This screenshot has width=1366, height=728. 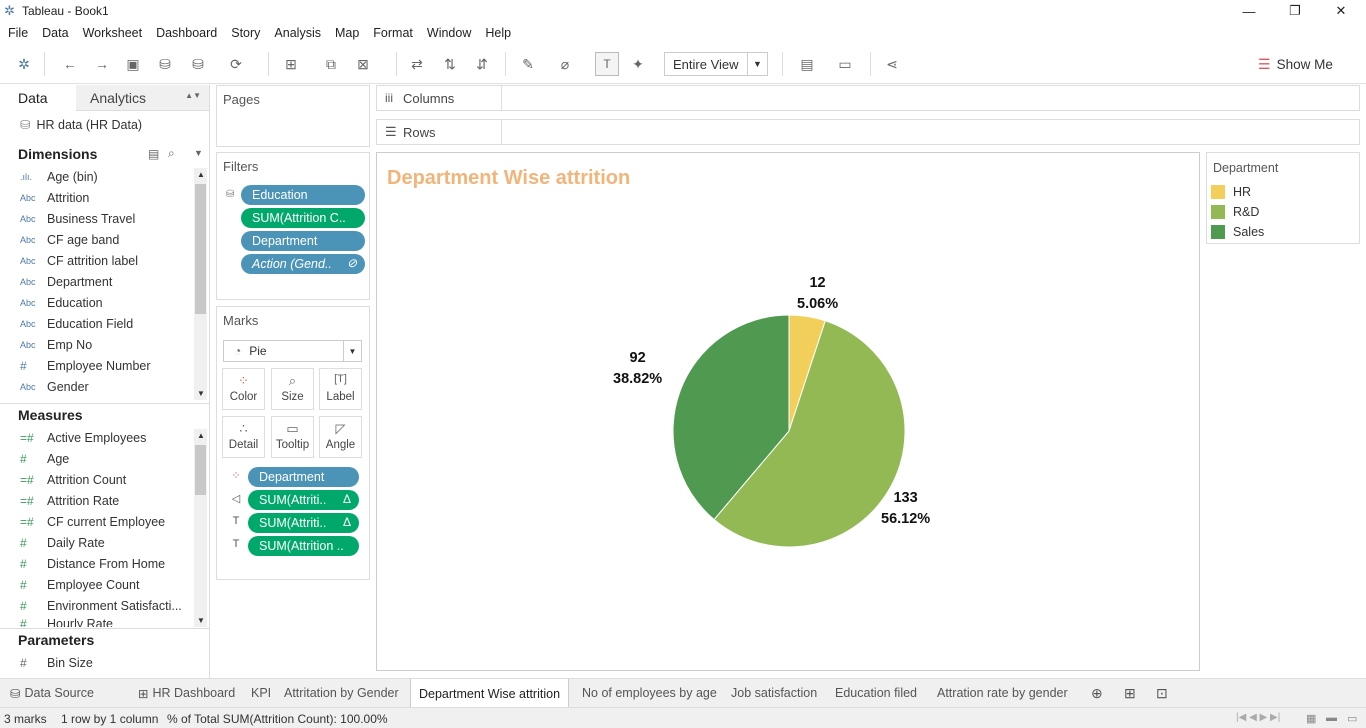 I want to click on field-employee-count: # Employee Count, so click(x=79, y=585).